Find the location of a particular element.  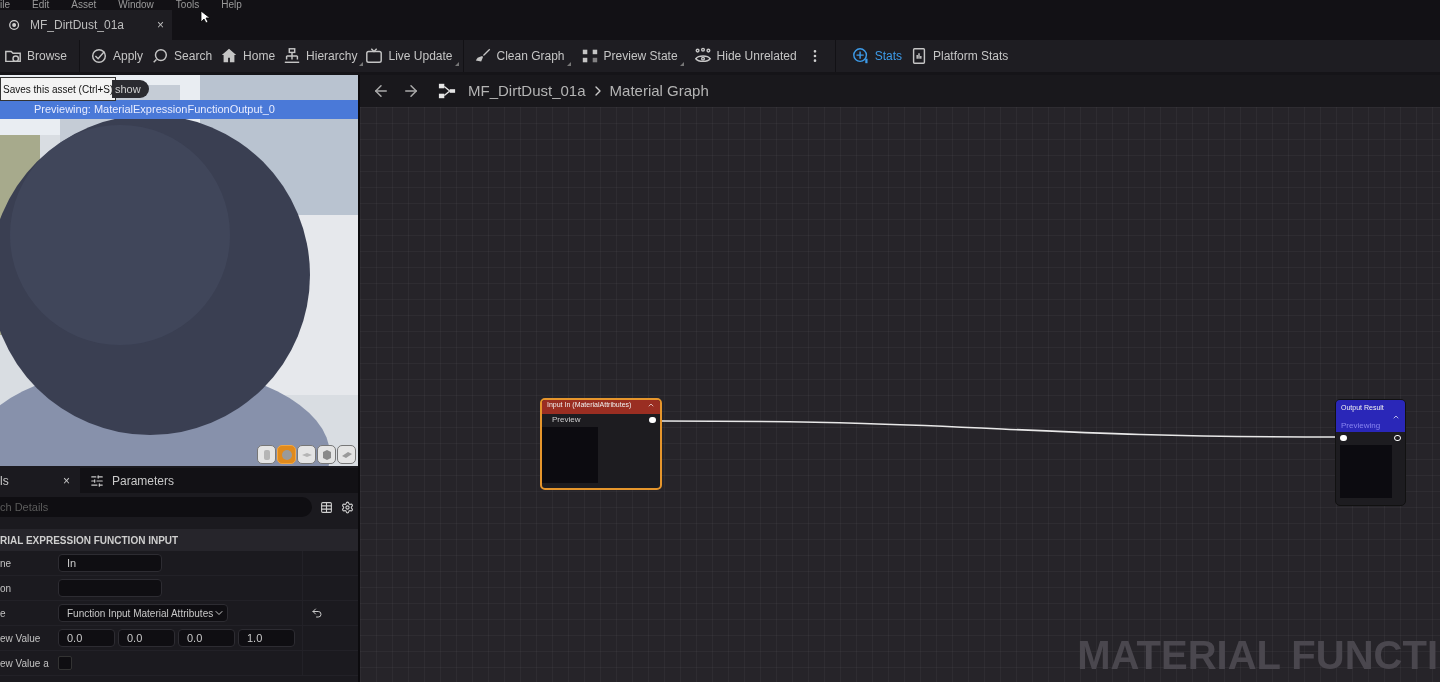

breadcrumb-item: MF_DirtDust_01a is located at coordinates (527, 91).